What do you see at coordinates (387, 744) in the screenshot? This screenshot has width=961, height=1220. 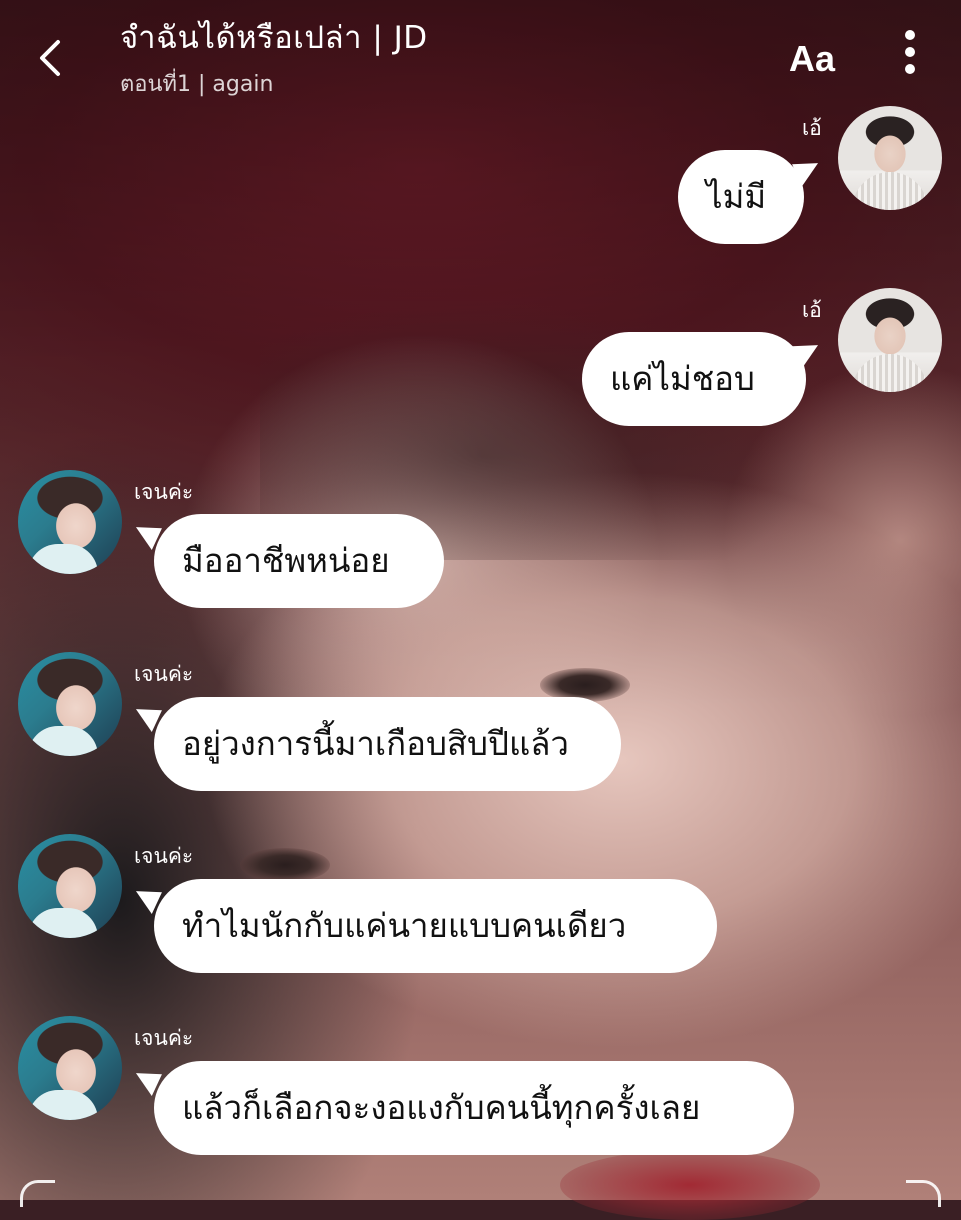 I see `message-bubble: อยู่วงการนี้มาเกือบสิบปีแล้ว` at bounding box center [387, 744].